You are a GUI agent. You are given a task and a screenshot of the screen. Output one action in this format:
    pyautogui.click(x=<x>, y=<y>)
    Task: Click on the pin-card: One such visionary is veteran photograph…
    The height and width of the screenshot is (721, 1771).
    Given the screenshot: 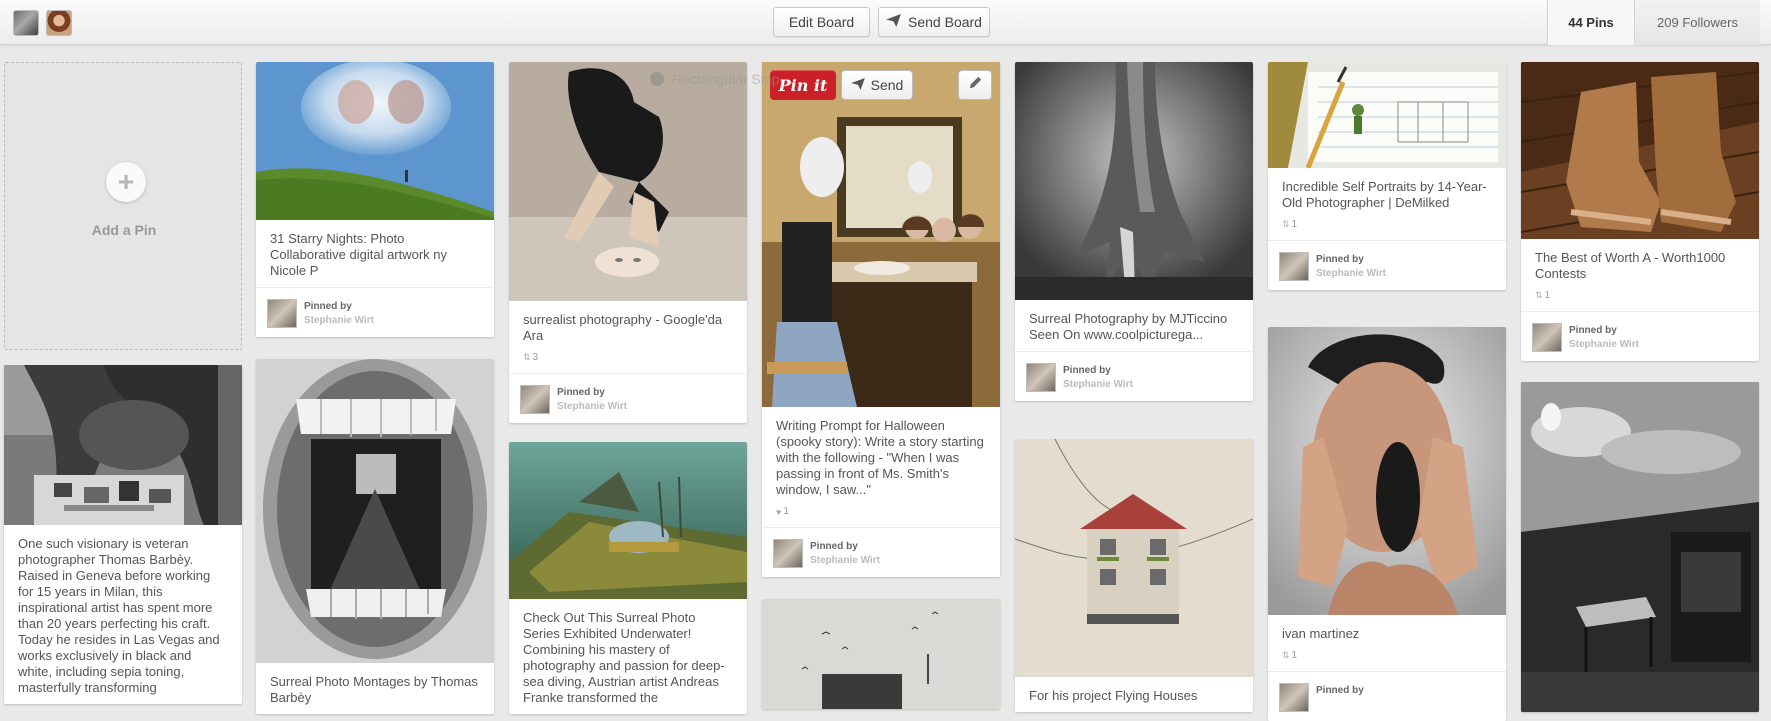 What is the action you would take?
    pyautogui.click(x=123, y=534)
    